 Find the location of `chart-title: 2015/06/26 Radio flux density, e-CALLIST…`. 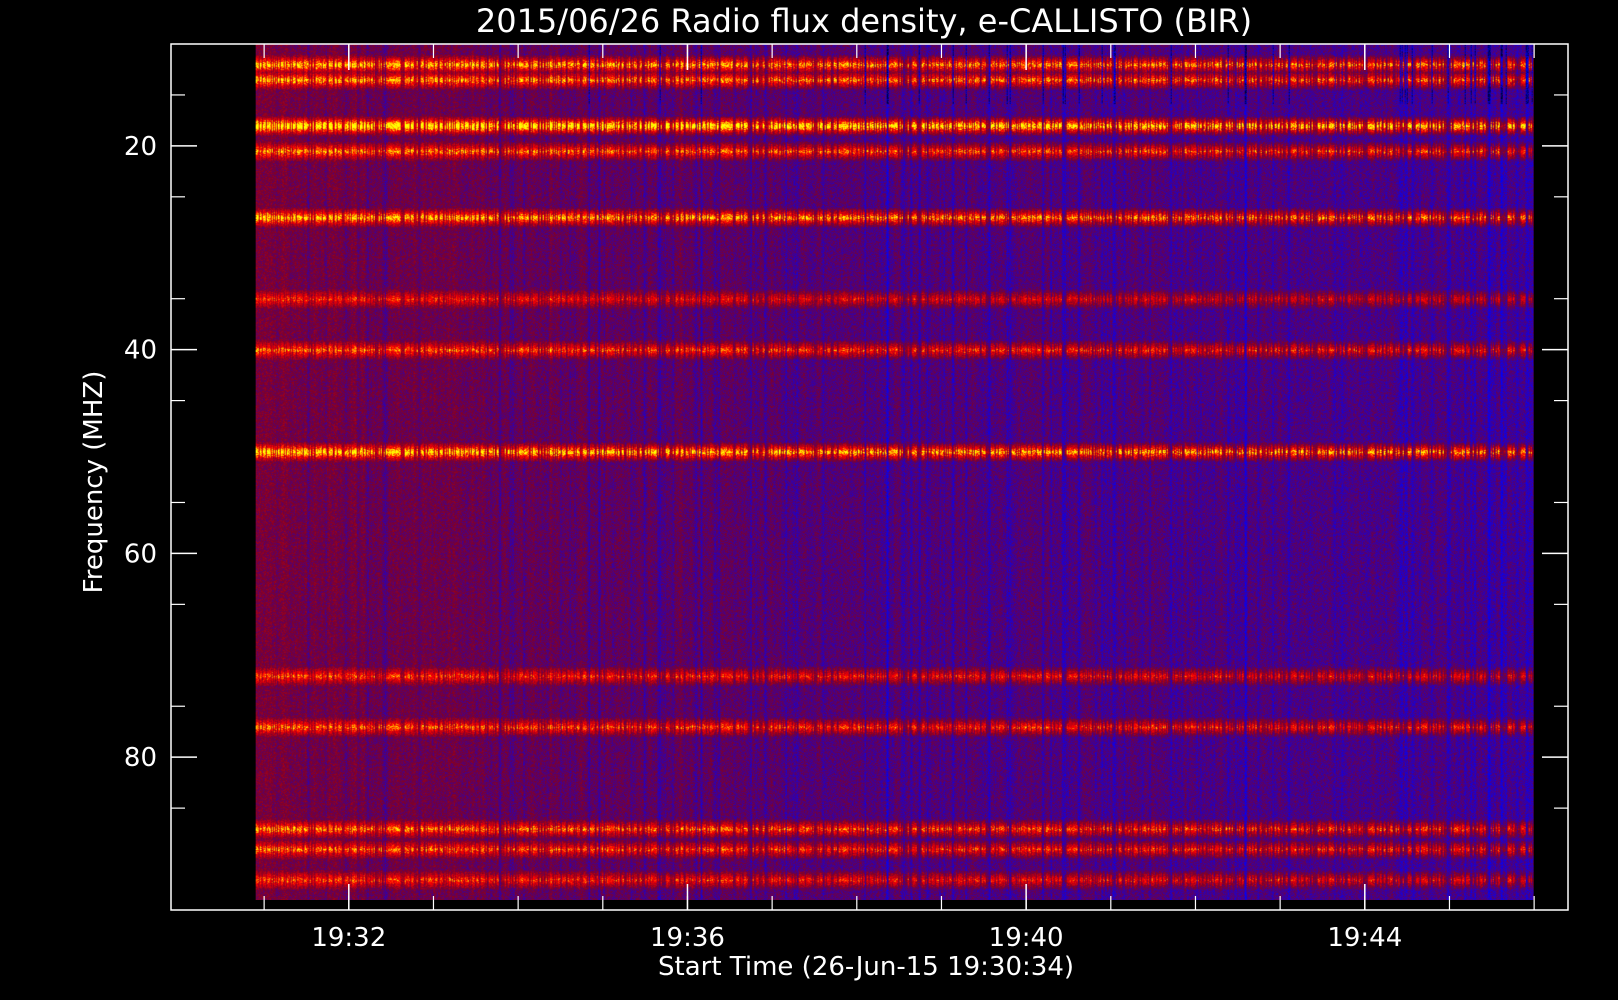

chart-title: 2015/06/26 Radio flux density, e-CALLIST… is located at coordinates (864, 21).